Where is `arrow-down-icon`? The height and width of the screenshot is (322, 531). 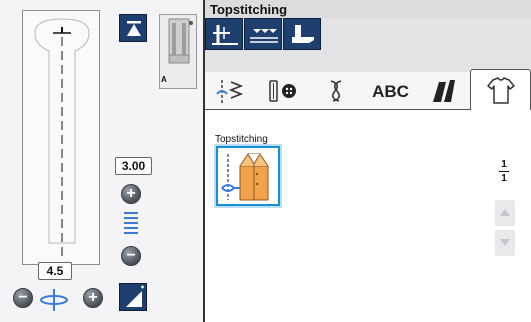 arrow-down-icon is located at coordinates (505, 242).